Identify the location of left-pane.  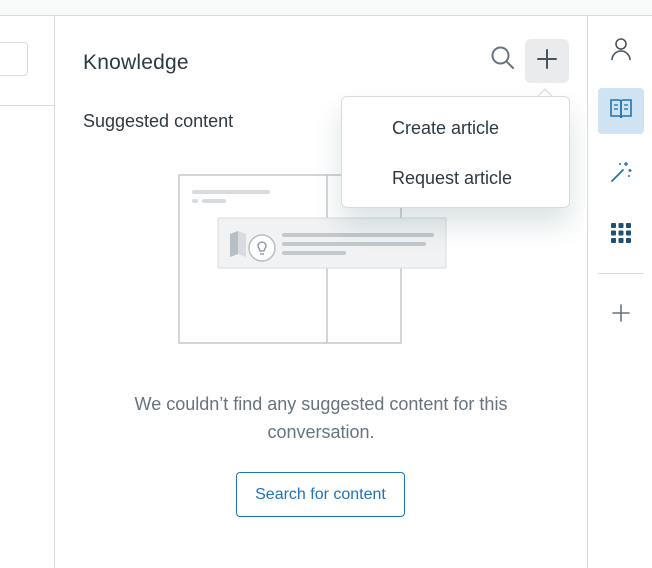
(27, 292).